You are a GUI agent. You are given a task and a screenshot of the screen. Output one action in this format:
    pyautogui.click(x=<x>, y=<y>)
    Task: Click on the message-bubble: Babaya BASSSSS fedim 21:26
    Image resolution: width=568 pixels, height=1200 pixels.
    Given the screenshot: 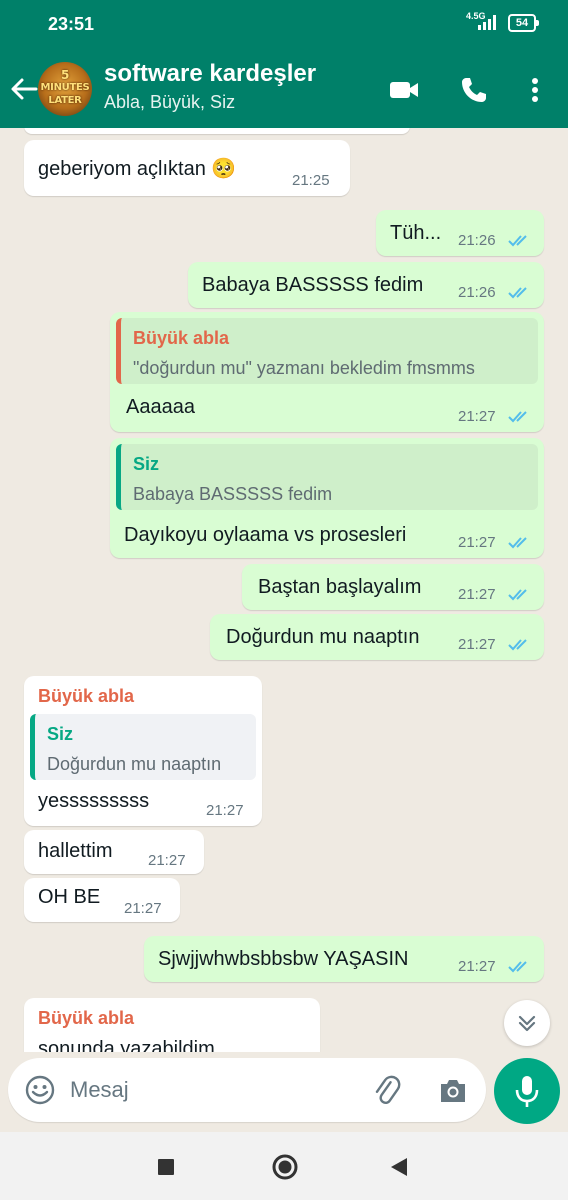 What is the action you would take?
    pyautogui.click(x=366, y=285)
    